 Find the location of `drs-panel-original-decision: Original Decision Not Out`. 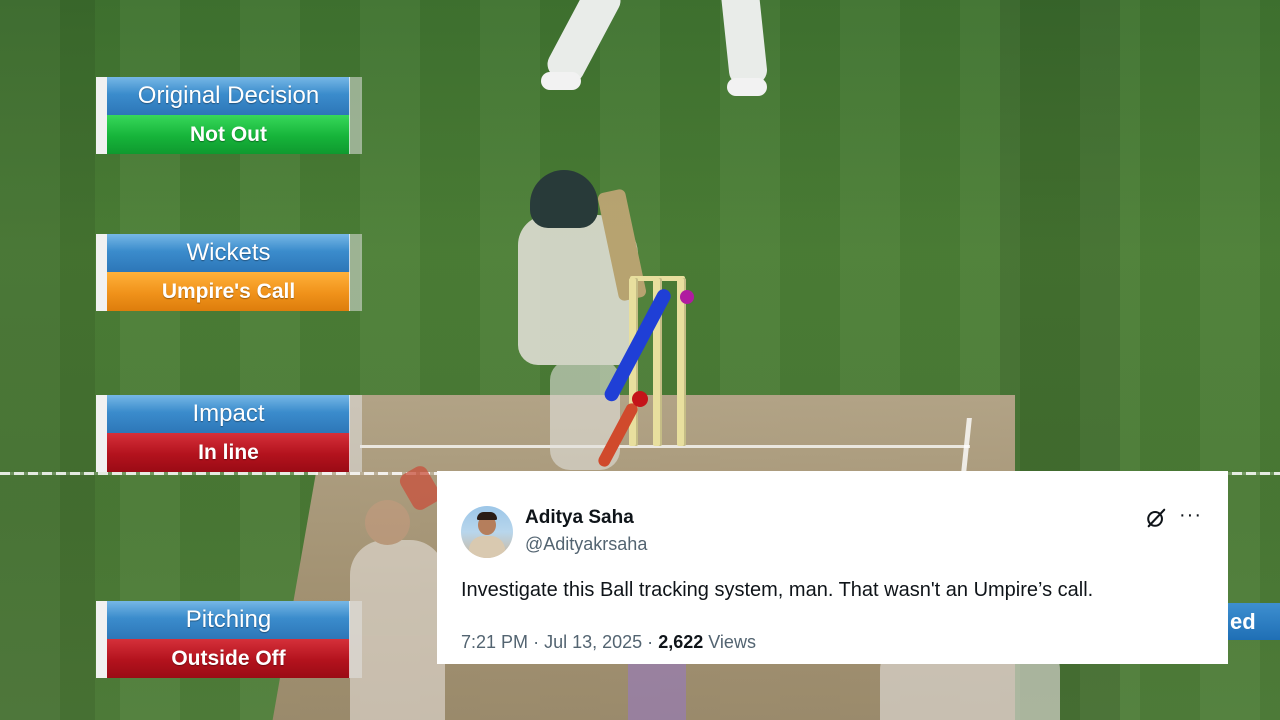

drs-panel-original-decision: Original Decision Not Out is located at coordinates (229, 115).